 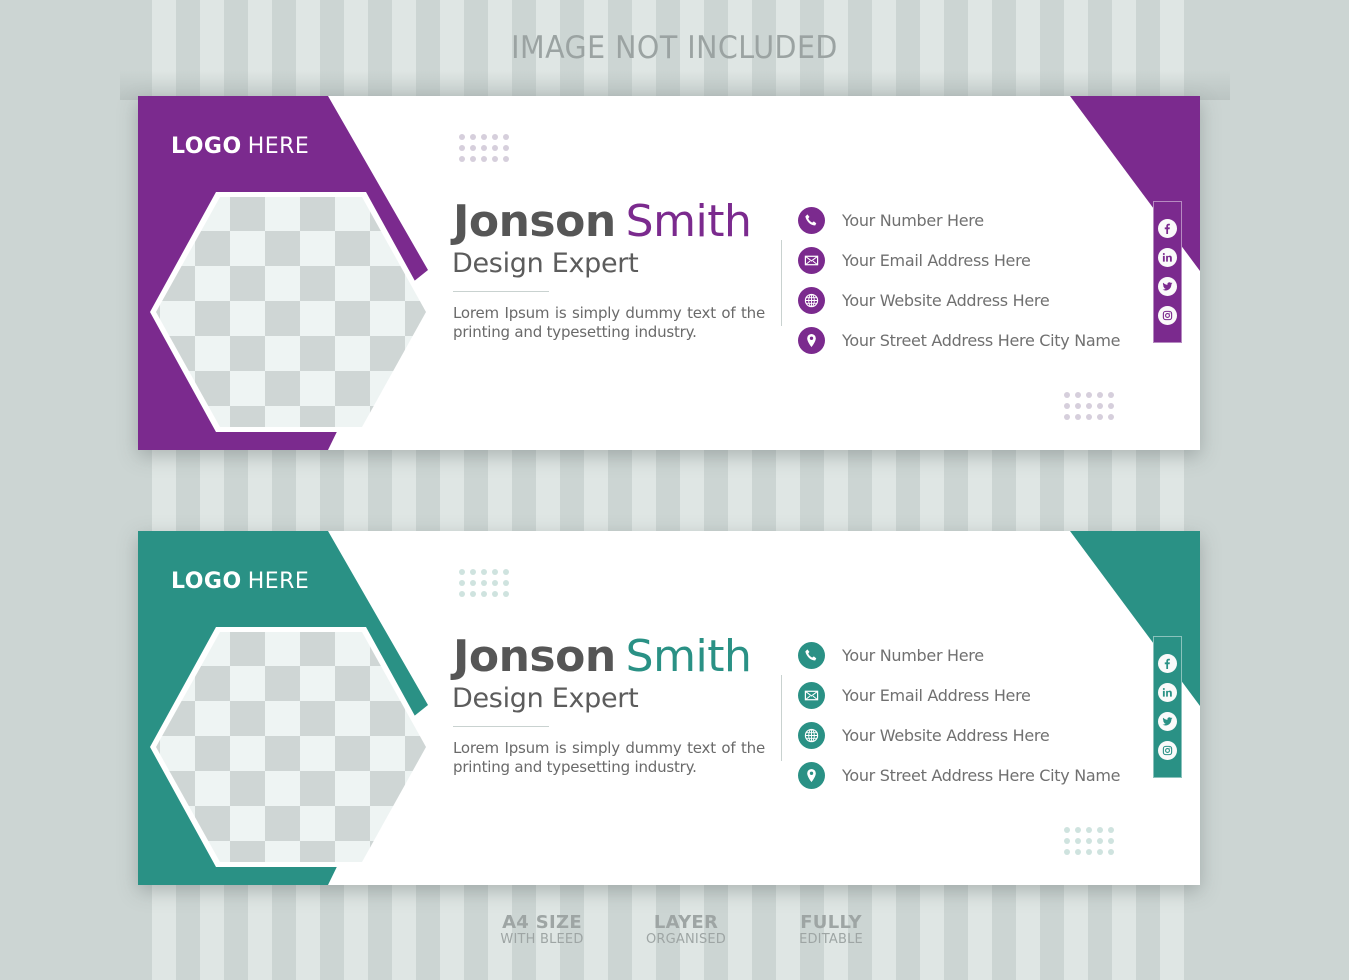 What do you see at coordinates (686, 939) in the screenshot?
I see `feature-subtitle: ORGANISED` at bounding box center [686, 939].